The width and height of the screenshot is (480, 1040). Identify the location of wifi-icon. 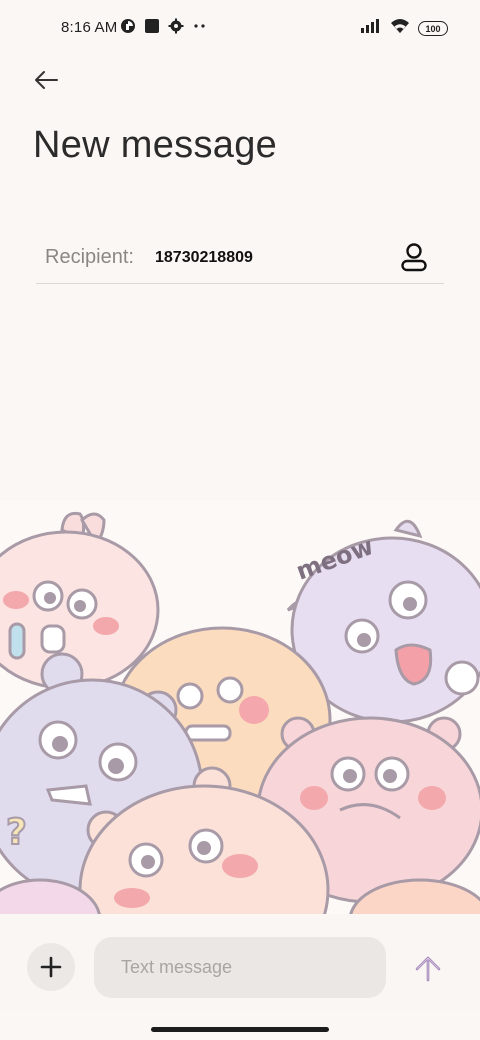
(400, 28).